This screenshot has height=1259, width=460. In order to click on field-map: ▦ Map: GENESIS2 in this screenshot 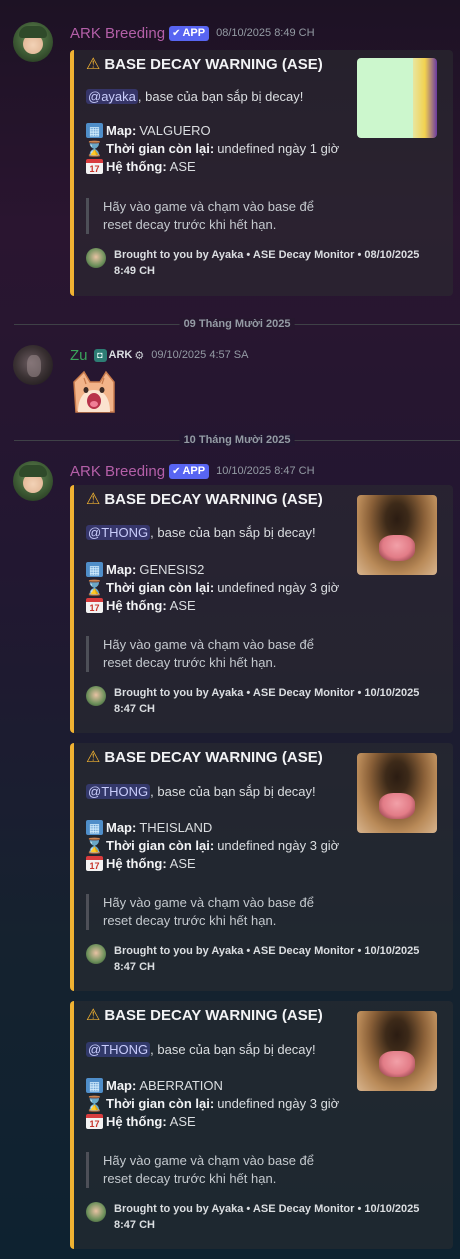, I will do `click(145, 569)`.